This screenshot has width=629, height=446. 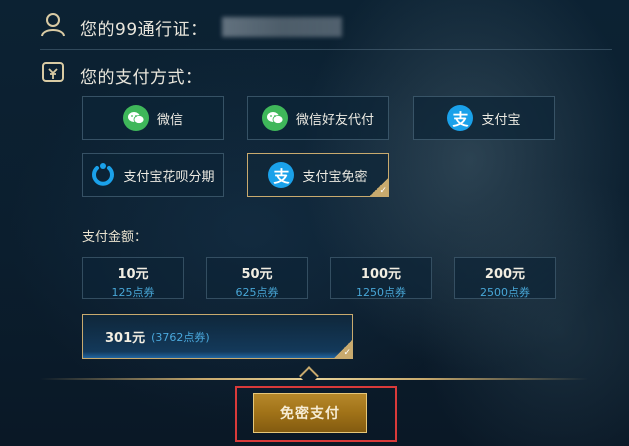 What do you see at coordinates (133, 292) in the screenshot?
I see `amount-points: 125点券` at bounding box center [133, 292].